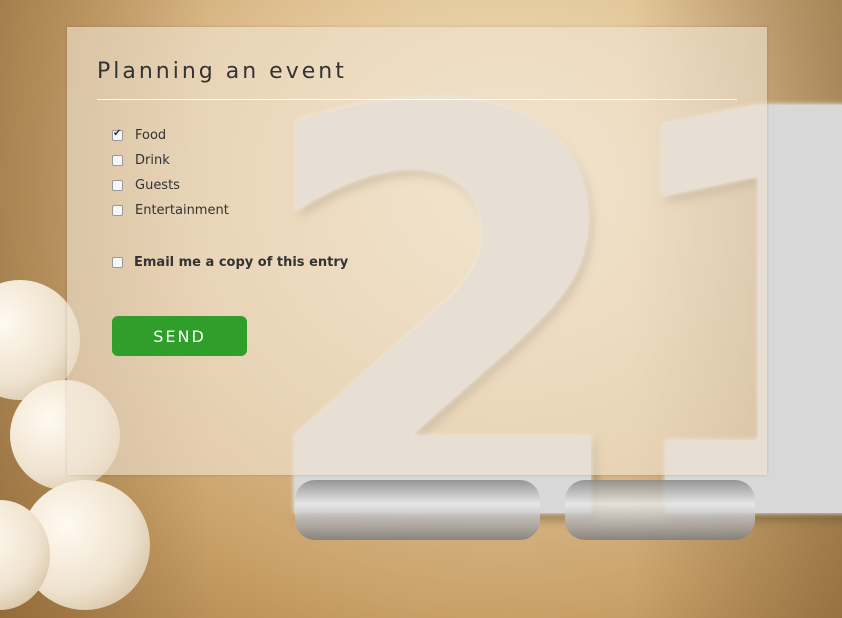  Describe the element at coordinates (151, 135) in the screenshot. I see `option-label: Food` at that location.